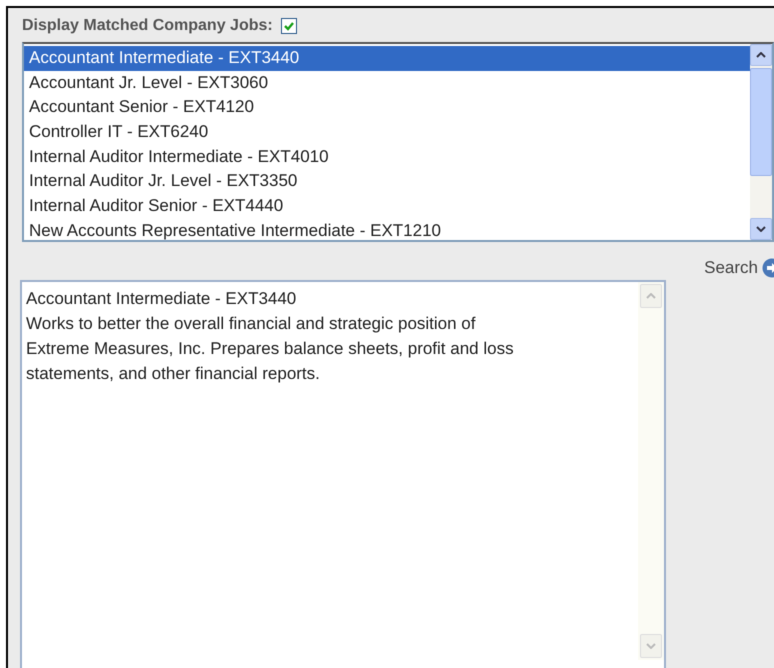 The image size is (774, 668). Describe the element at coordinates (387, 231) in the screenshot. I see `job-list-item: New Accounts Representative Intermediate - EXT1210` at that location.